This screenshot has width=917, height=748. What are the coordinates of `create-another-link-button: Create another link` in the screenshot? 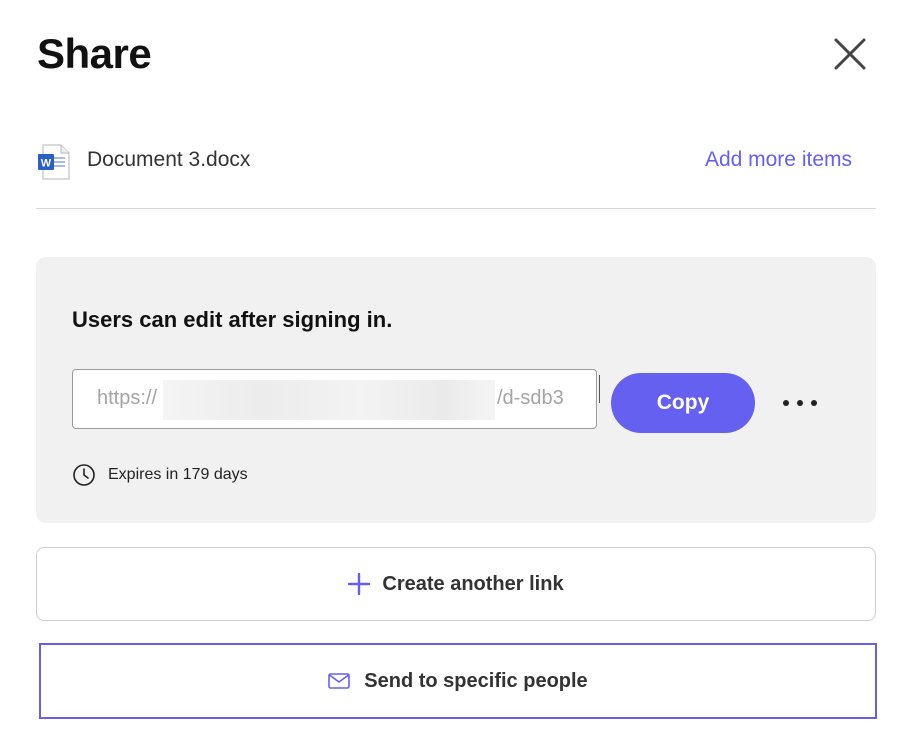 It's located at (456, 584).